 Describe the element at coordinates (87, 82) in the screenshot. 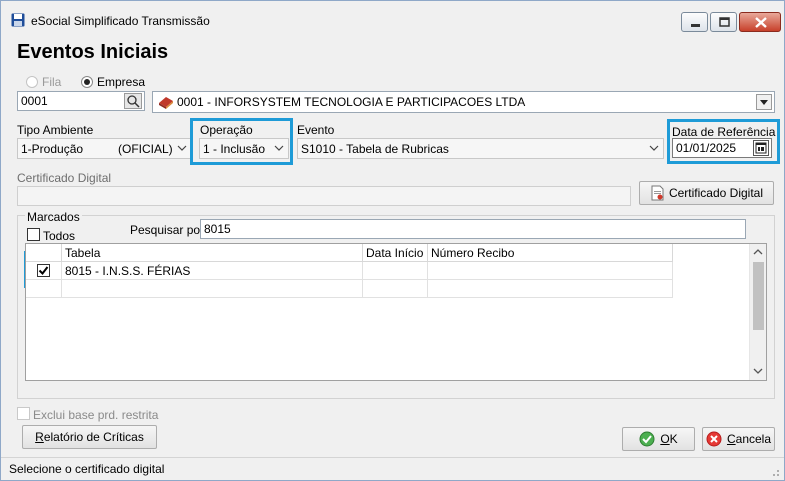

I see `radio-empresa-dot` at that location.